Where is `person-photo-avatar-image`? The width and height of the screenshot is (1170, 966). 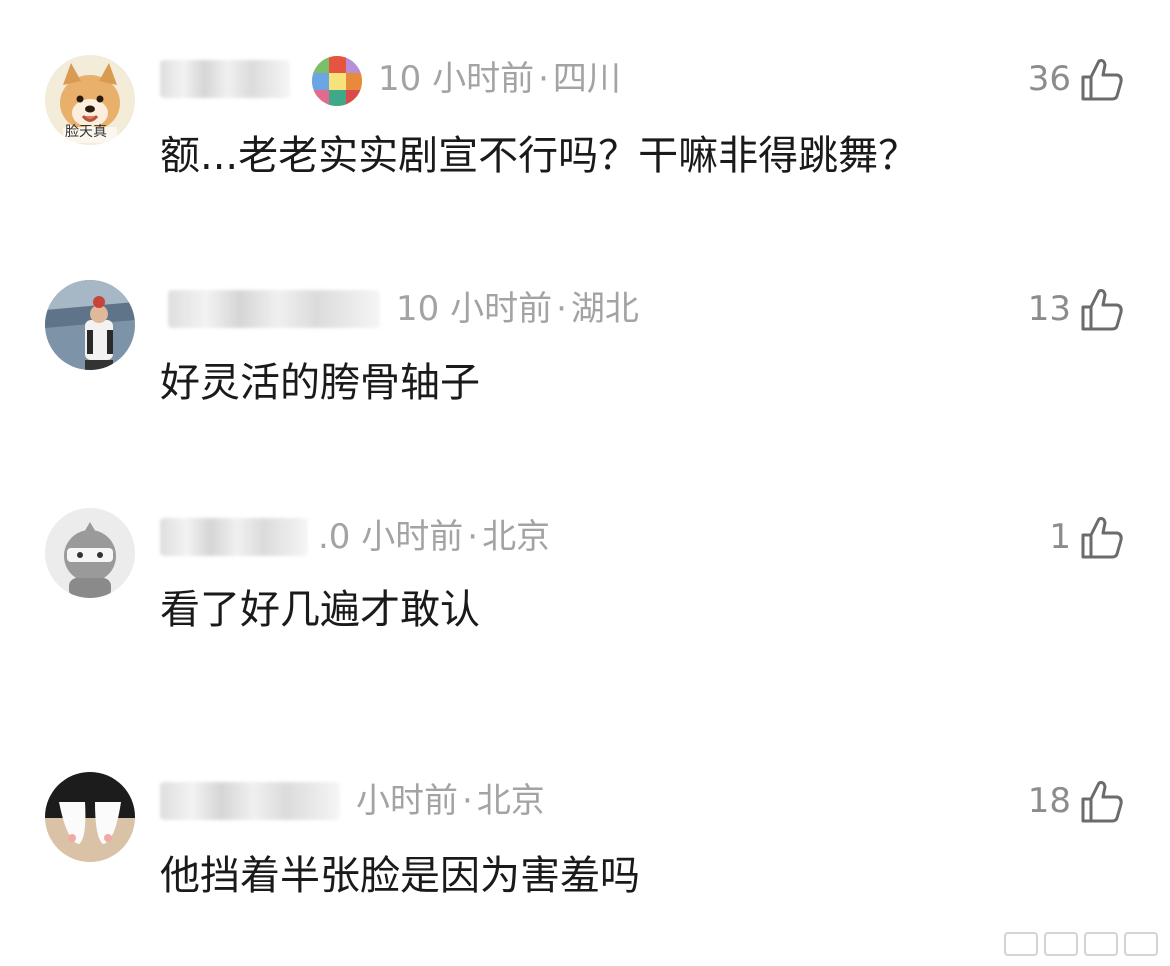
person-photo-avatar-image is located at coordinates (90, 325).